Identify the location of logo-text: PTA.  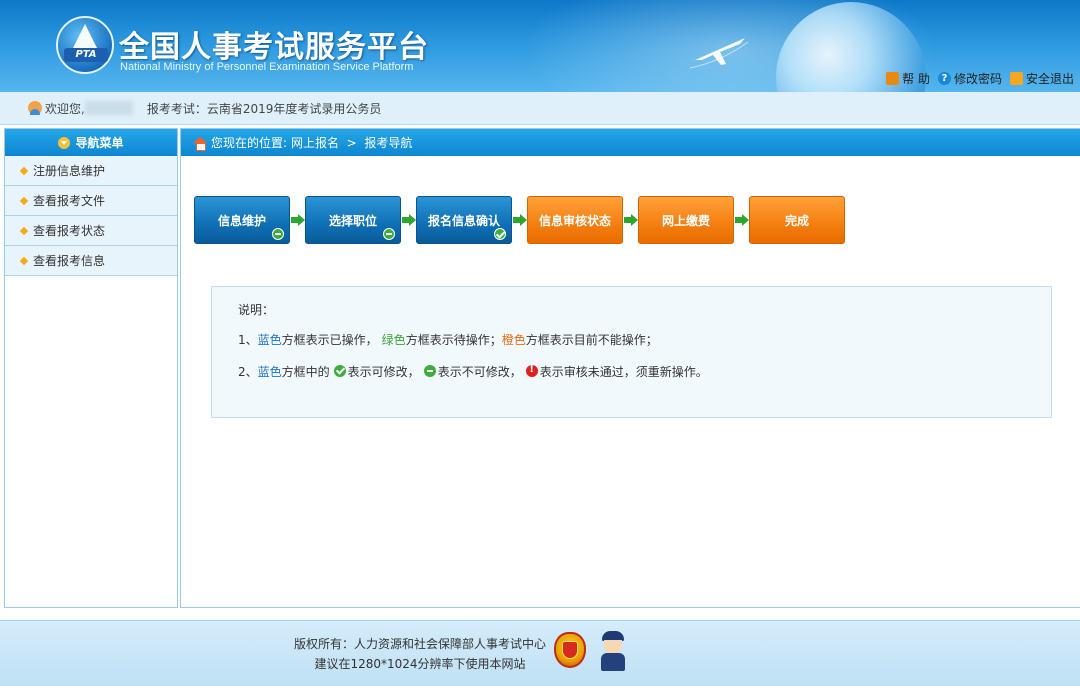
(86, 55).